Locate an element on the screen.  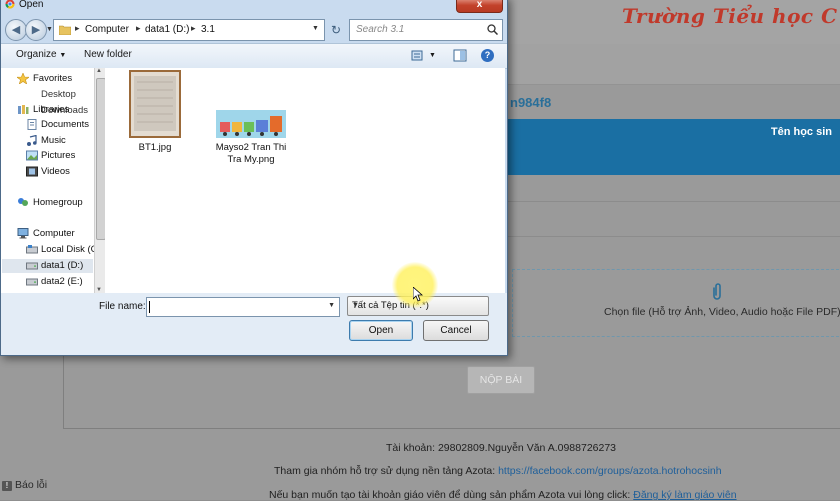
exam-code: n984f8 is located at coordinates (531, 102).